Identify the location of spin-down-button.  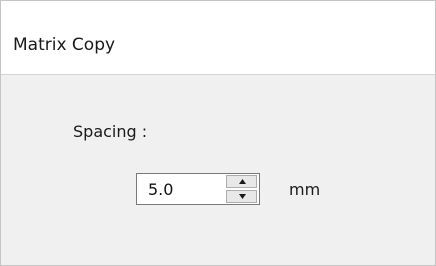
(241, 196).